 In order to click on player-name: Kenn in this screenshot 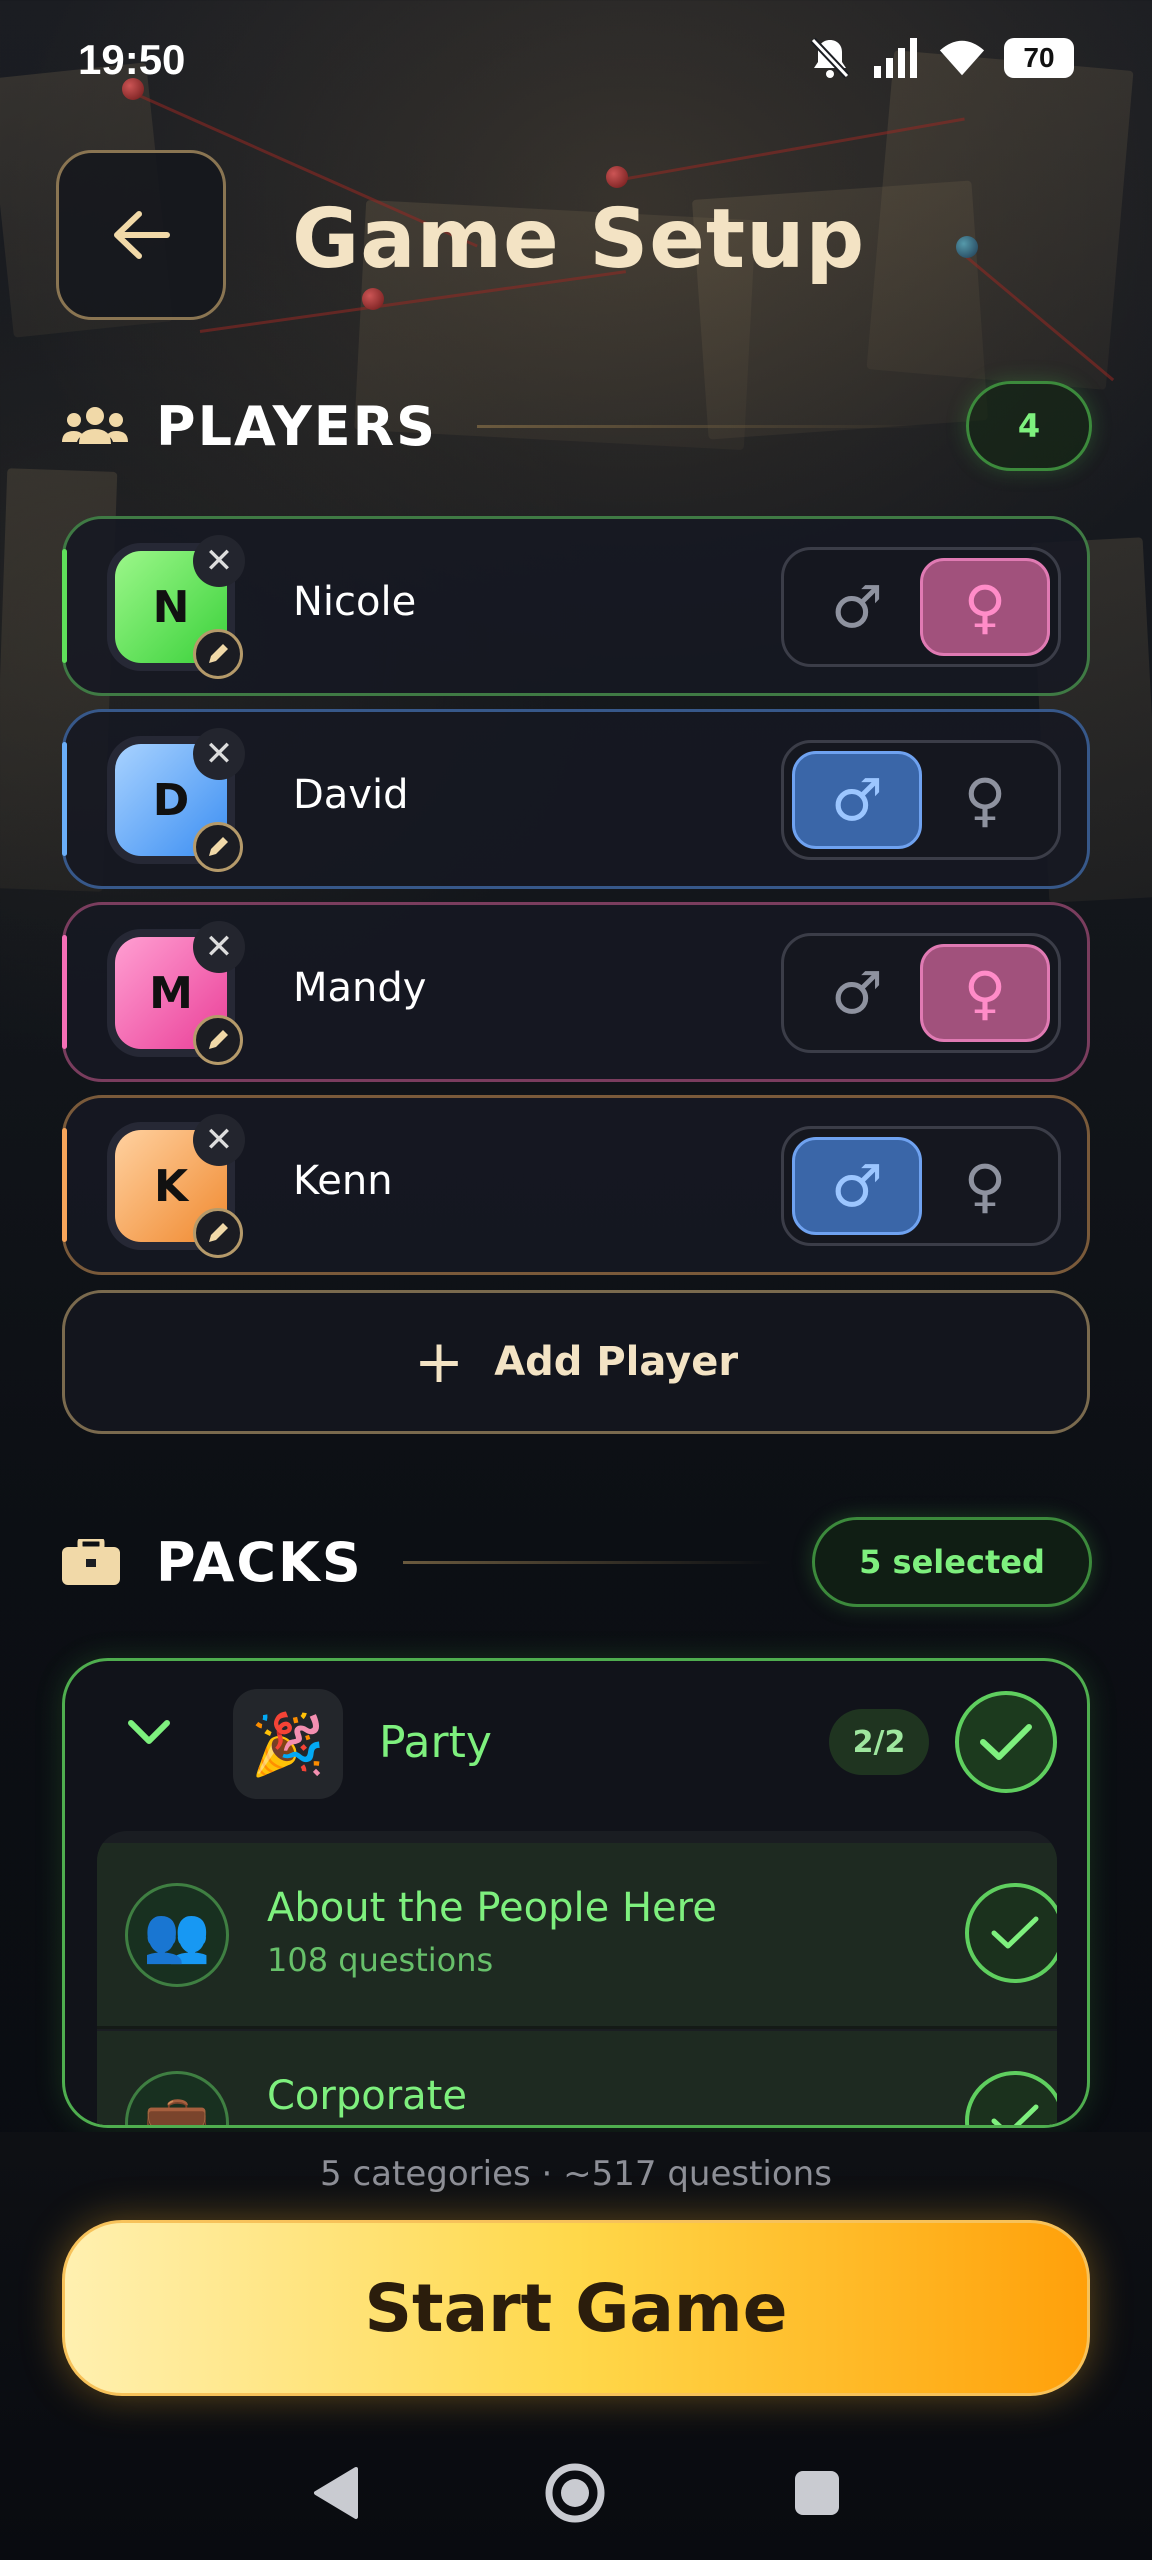, I will do `click(343, 1181)`.